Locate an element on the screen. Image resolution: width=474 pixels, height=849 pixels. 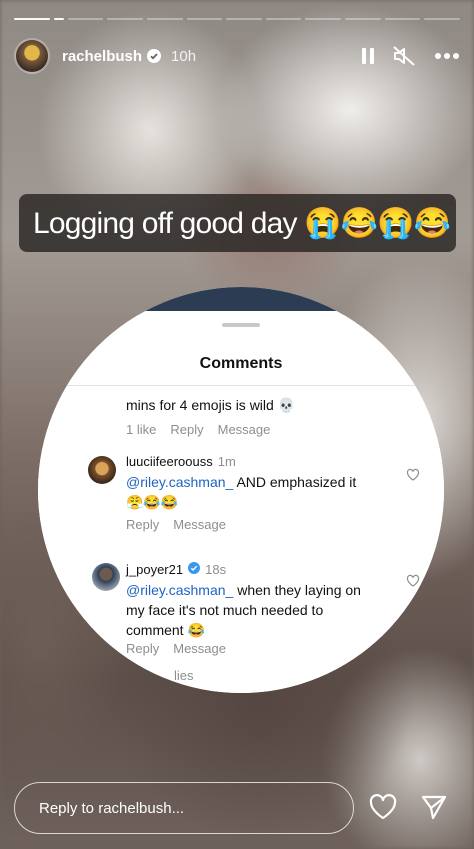
more-icon is located at coordinates (447, 56).